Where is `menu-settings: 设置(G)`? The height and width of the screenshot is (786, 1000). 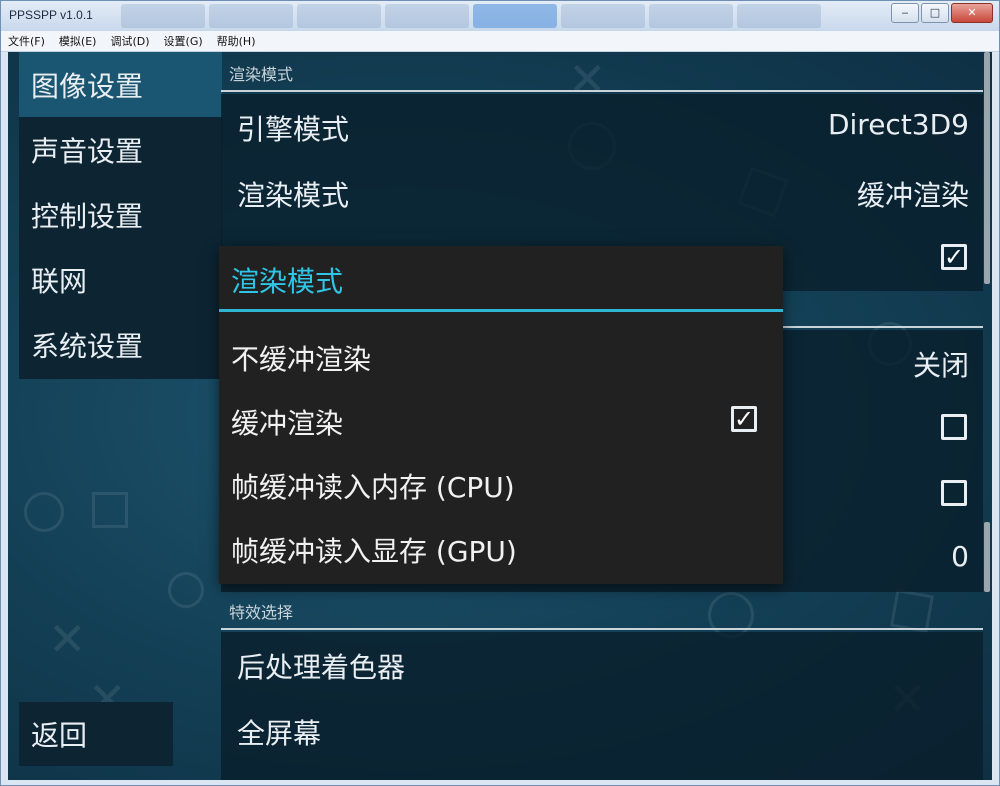 menu-settings: 设置(G) is located at coordinates (183, 41).